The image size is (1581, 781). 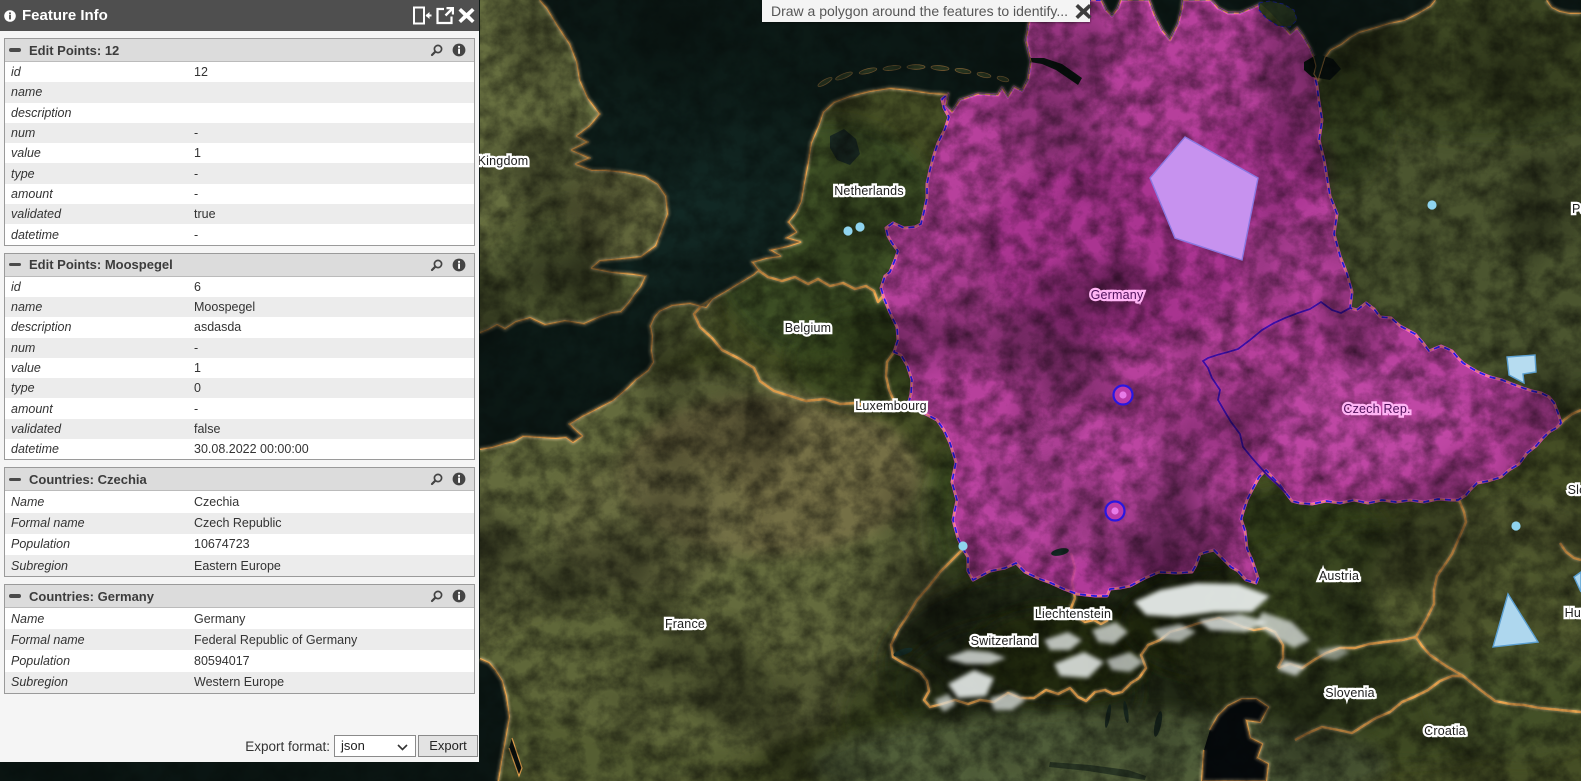 I want to click on svg-text: Belgium, so click(x=808, y=328).